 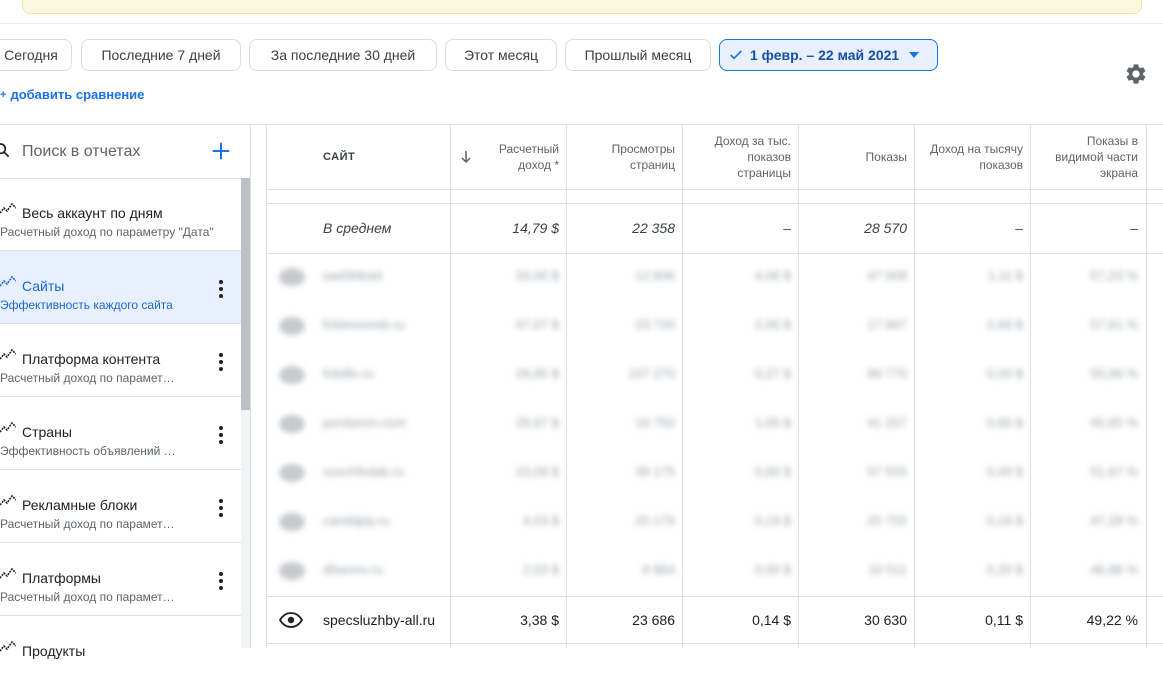 What do you see at coordinates (1089, 157) in the screenshot?
I see `column-header-viewability: Показы в видимой части экрана` at bounding box center [1089, 157].